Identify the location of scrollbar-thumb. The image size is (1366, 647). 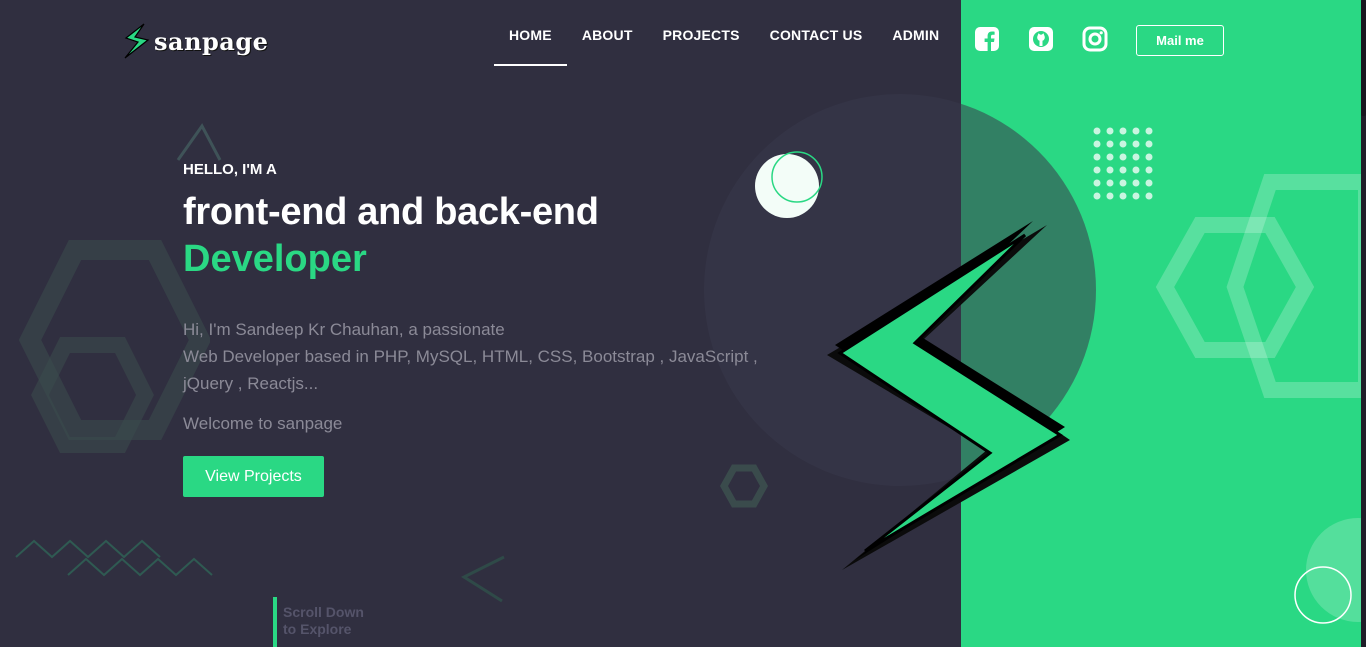
(1363, 58).